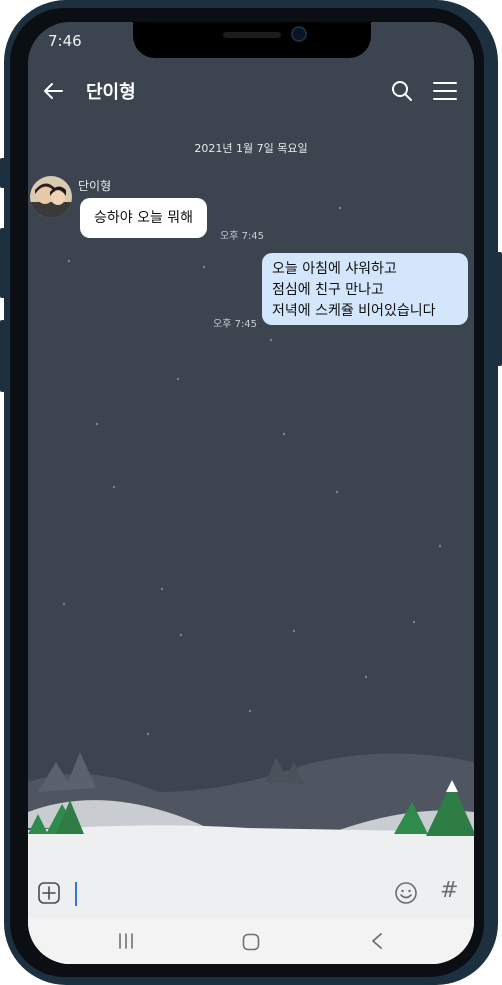  I want to click on date-divider: 2021년 1월 7일 목요일, so click(251, 148).